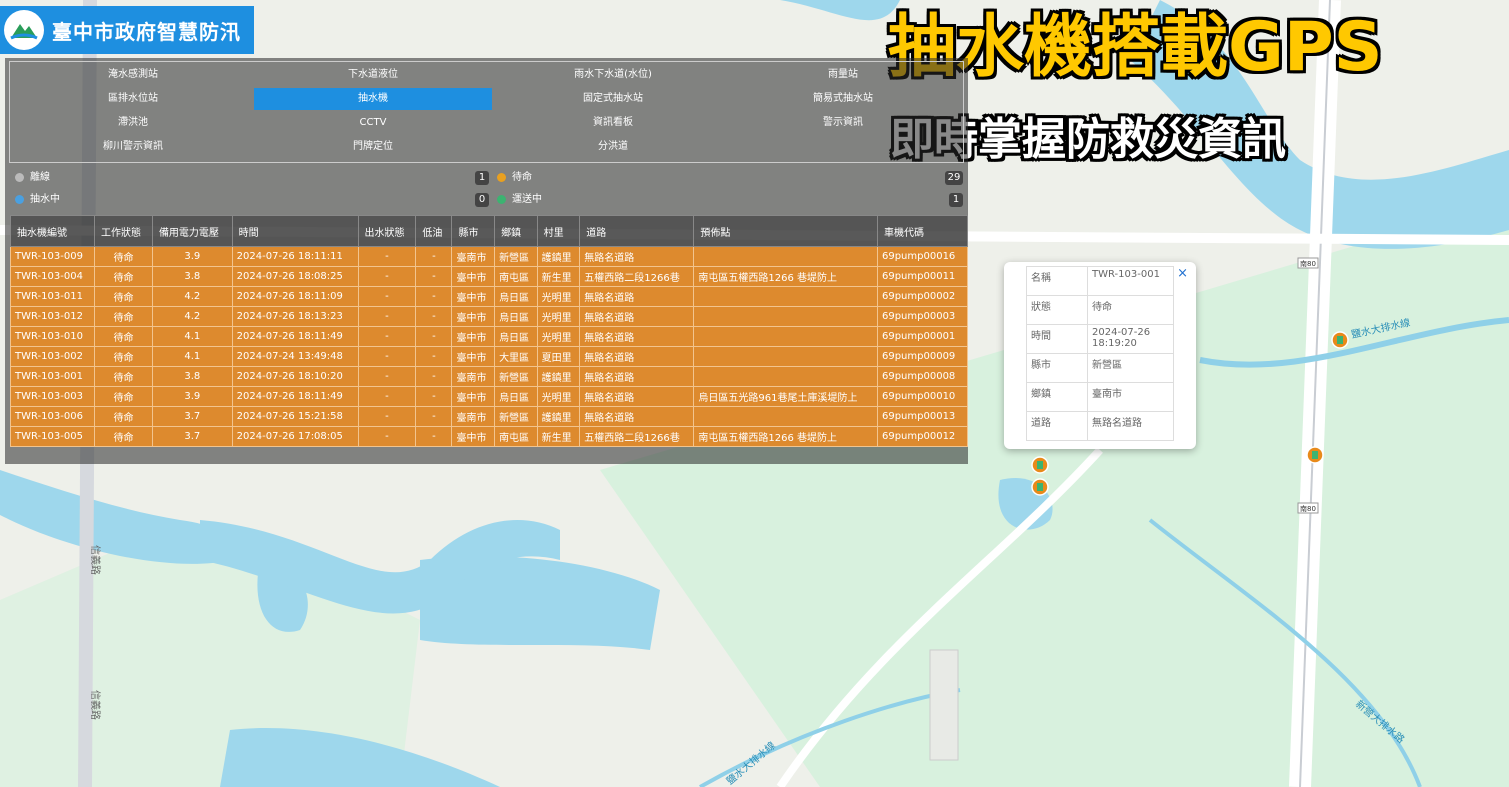  Describe the element at coordinates (1130, 281) in the screenshot. I see `popup-value: TWR-103-001` at that location.